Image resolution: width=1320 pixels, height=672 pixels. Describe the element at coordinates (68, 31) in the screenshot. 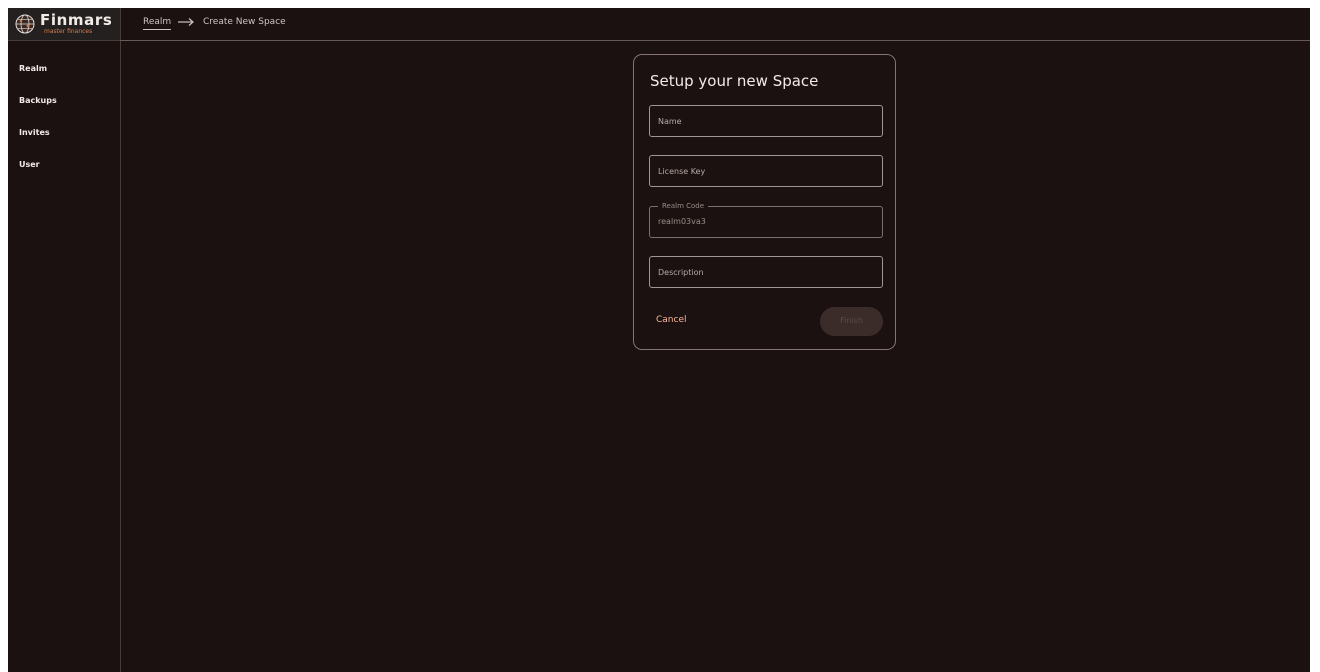

I see `brand-tagline: master finances` at that location.